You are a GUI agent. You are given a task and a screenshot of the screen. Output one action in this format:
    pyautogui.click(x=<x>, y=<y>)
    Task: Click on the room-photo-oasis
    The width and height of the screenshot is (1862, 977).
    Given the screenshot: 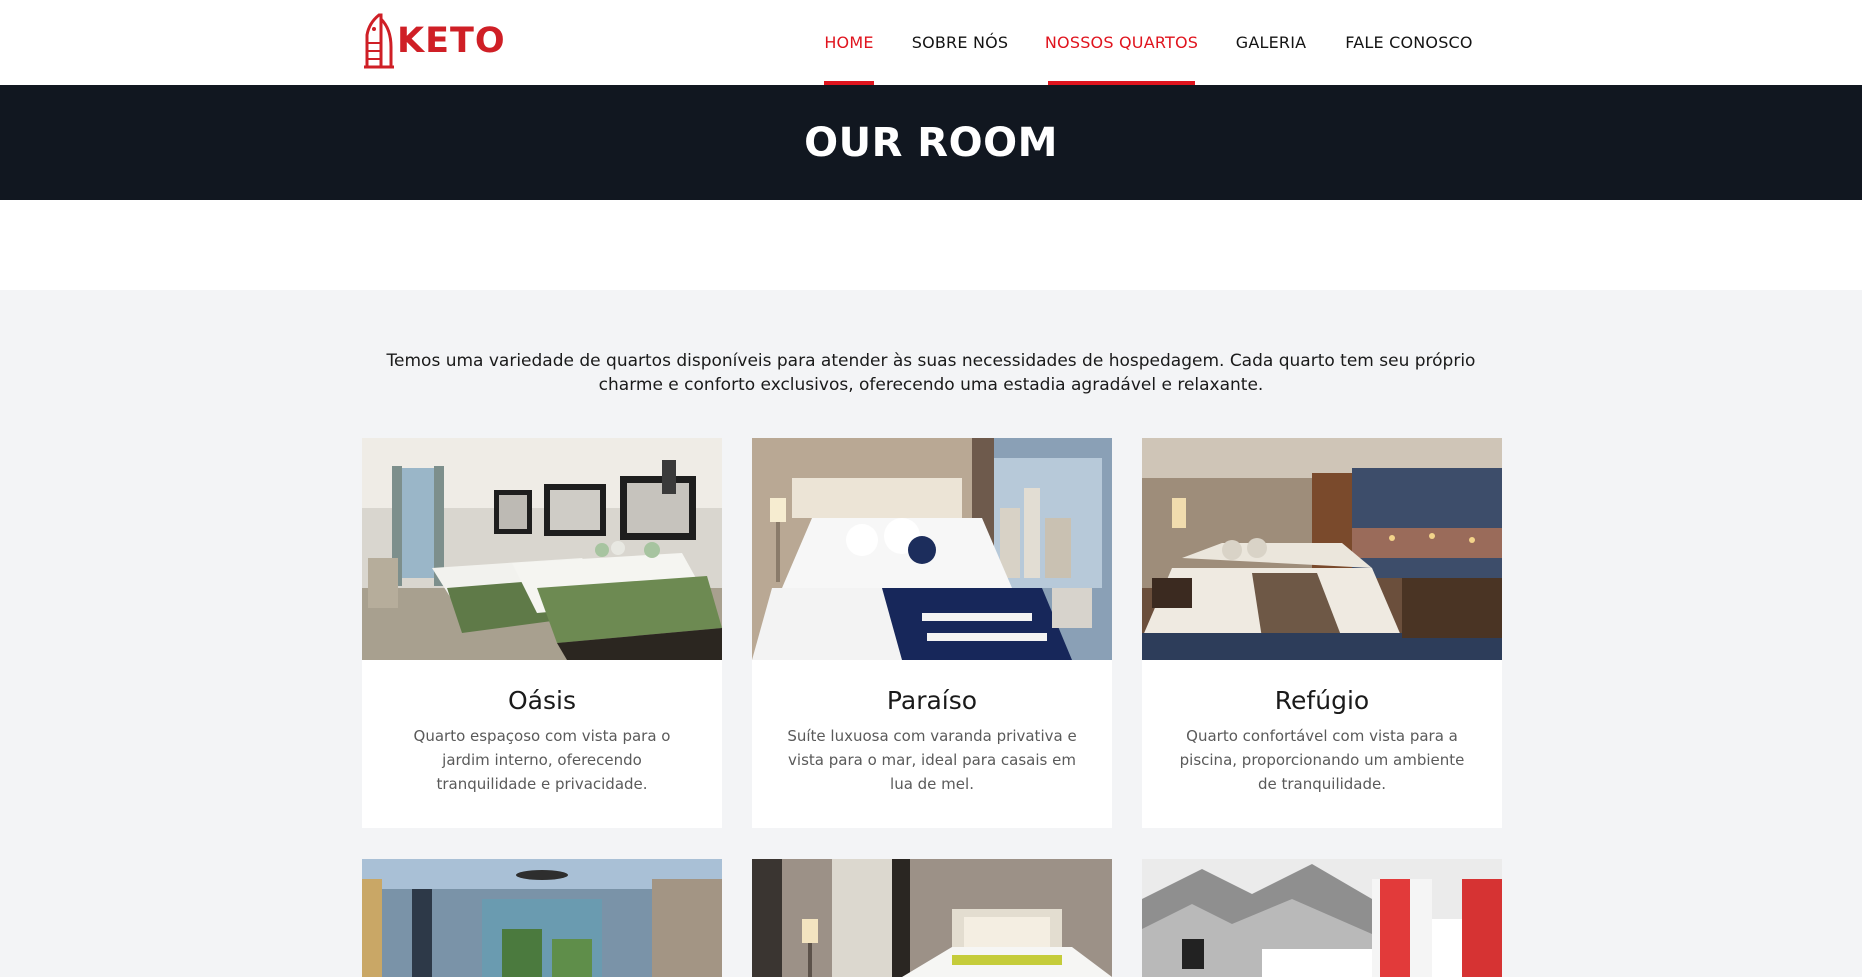 What is the action you would take?
    pyautogui.click(x=542, y=549)
    